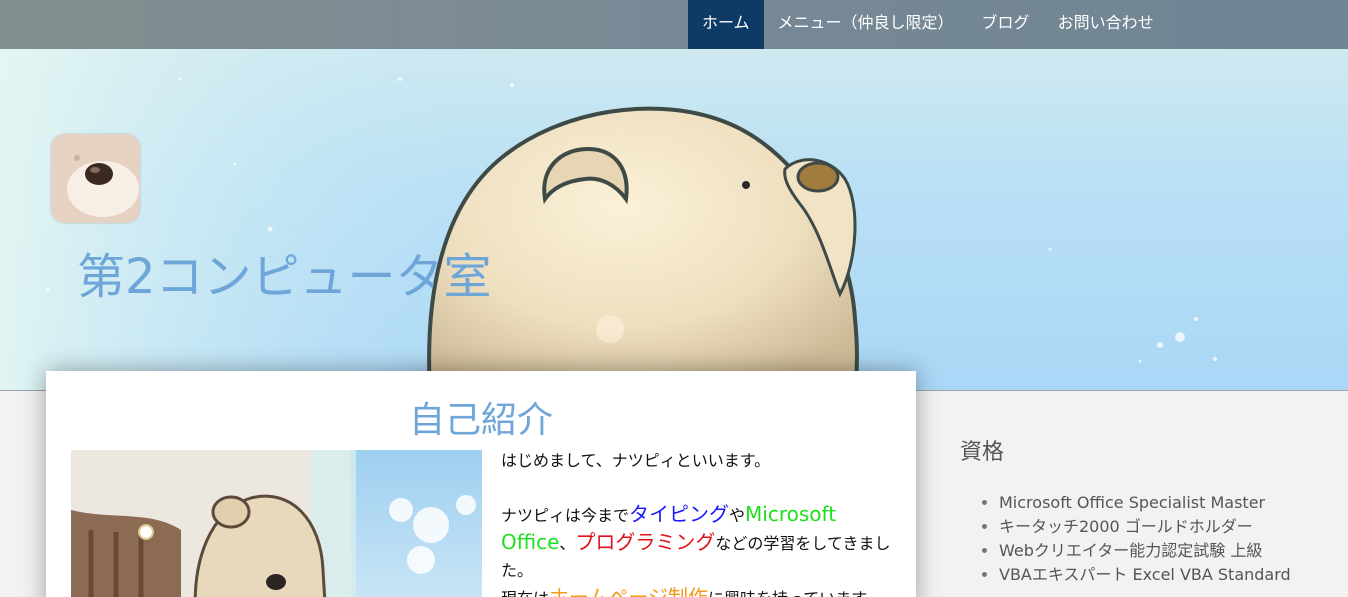  Describe the element at coordinates (525, 593) in the screenshot. I see `intro-text-span: 現在は` at that location.